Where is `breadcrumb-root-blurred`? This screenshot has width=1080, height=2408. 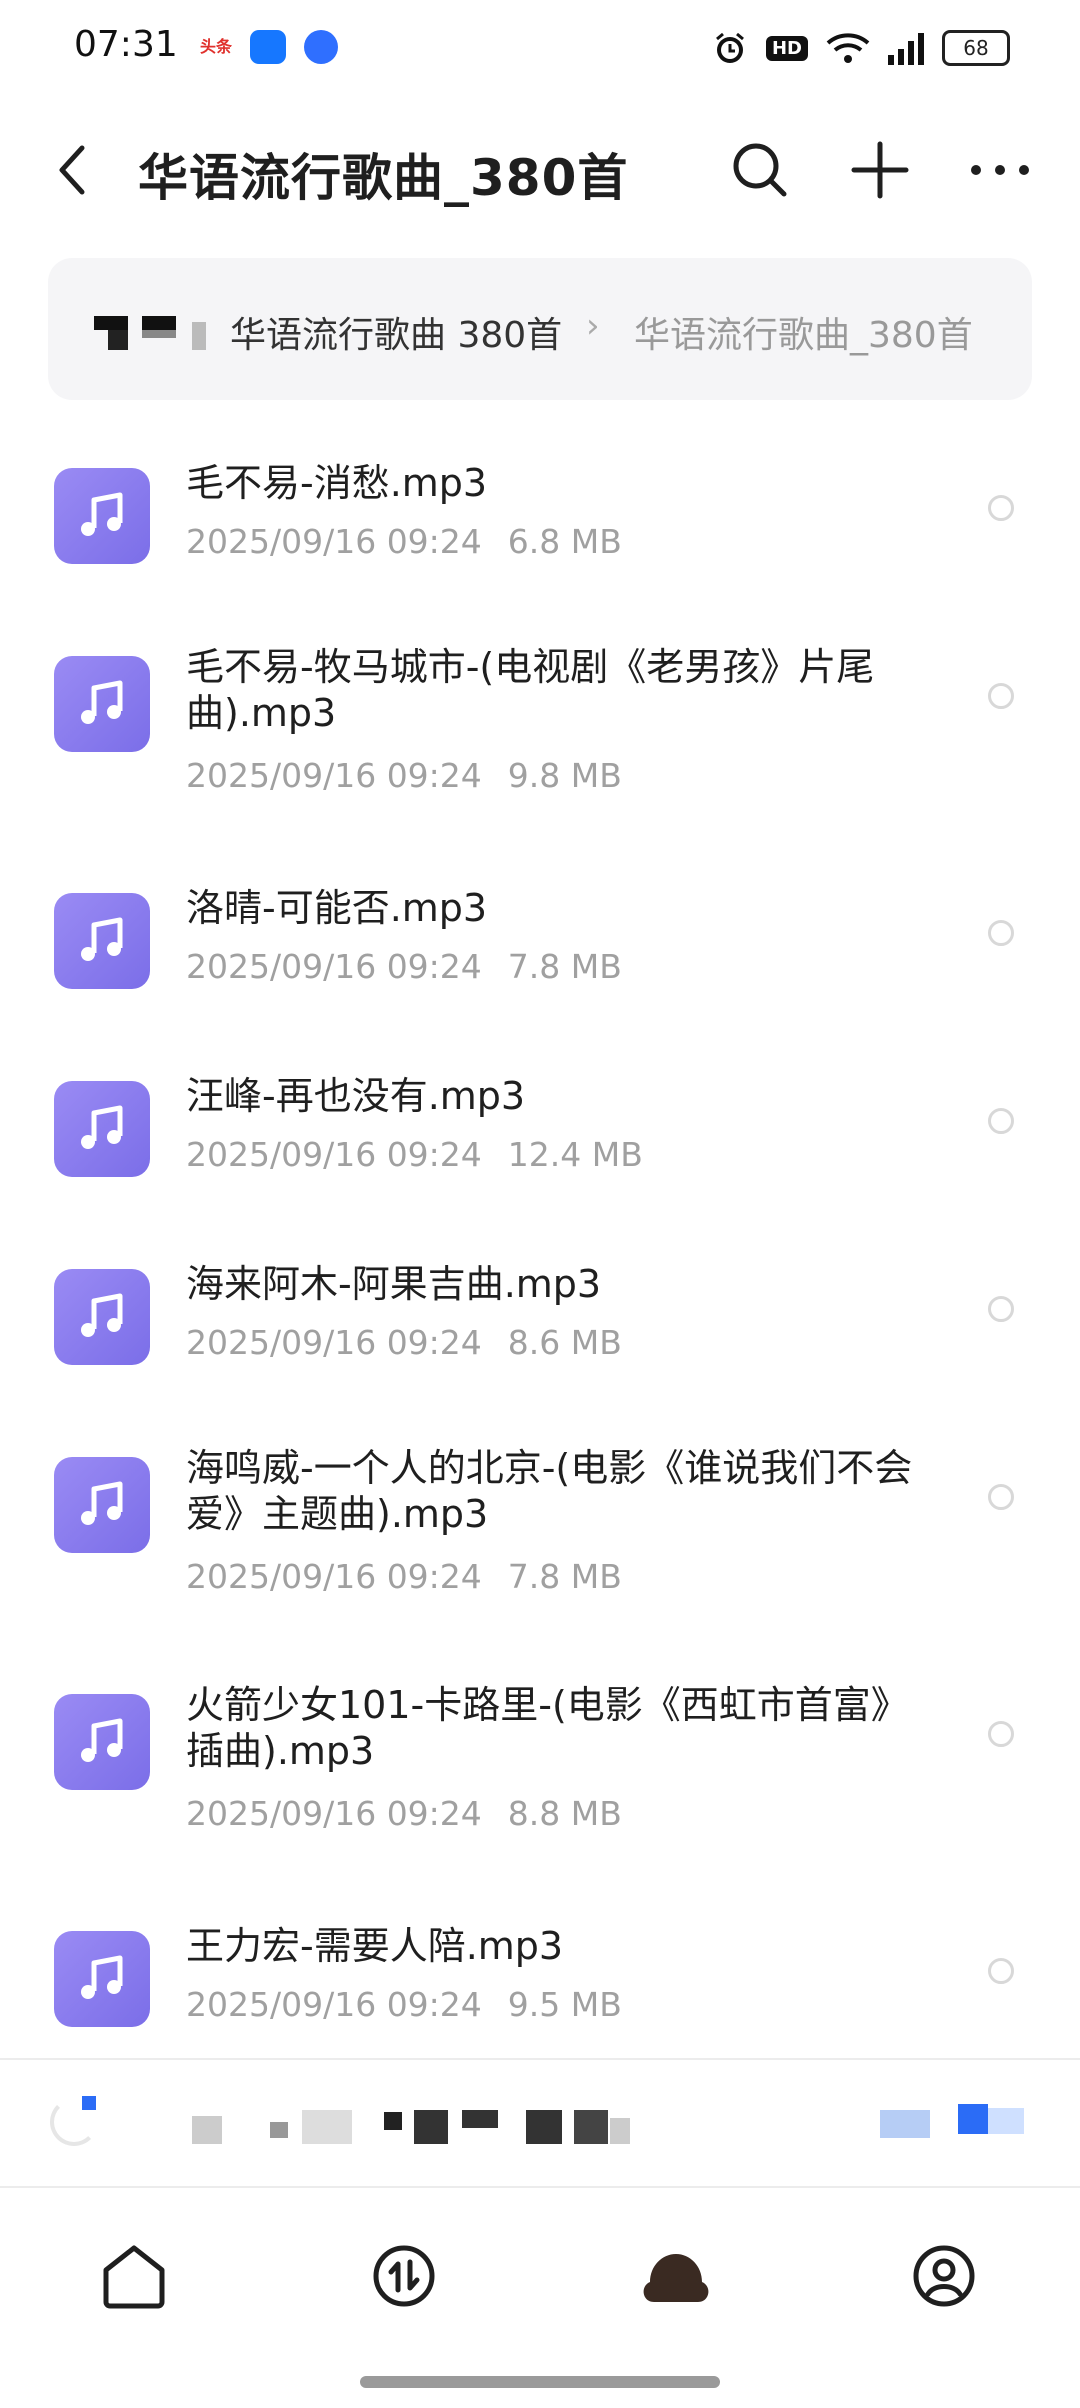 breadcrumb-root-blurred is located at coordinates (159, 333).